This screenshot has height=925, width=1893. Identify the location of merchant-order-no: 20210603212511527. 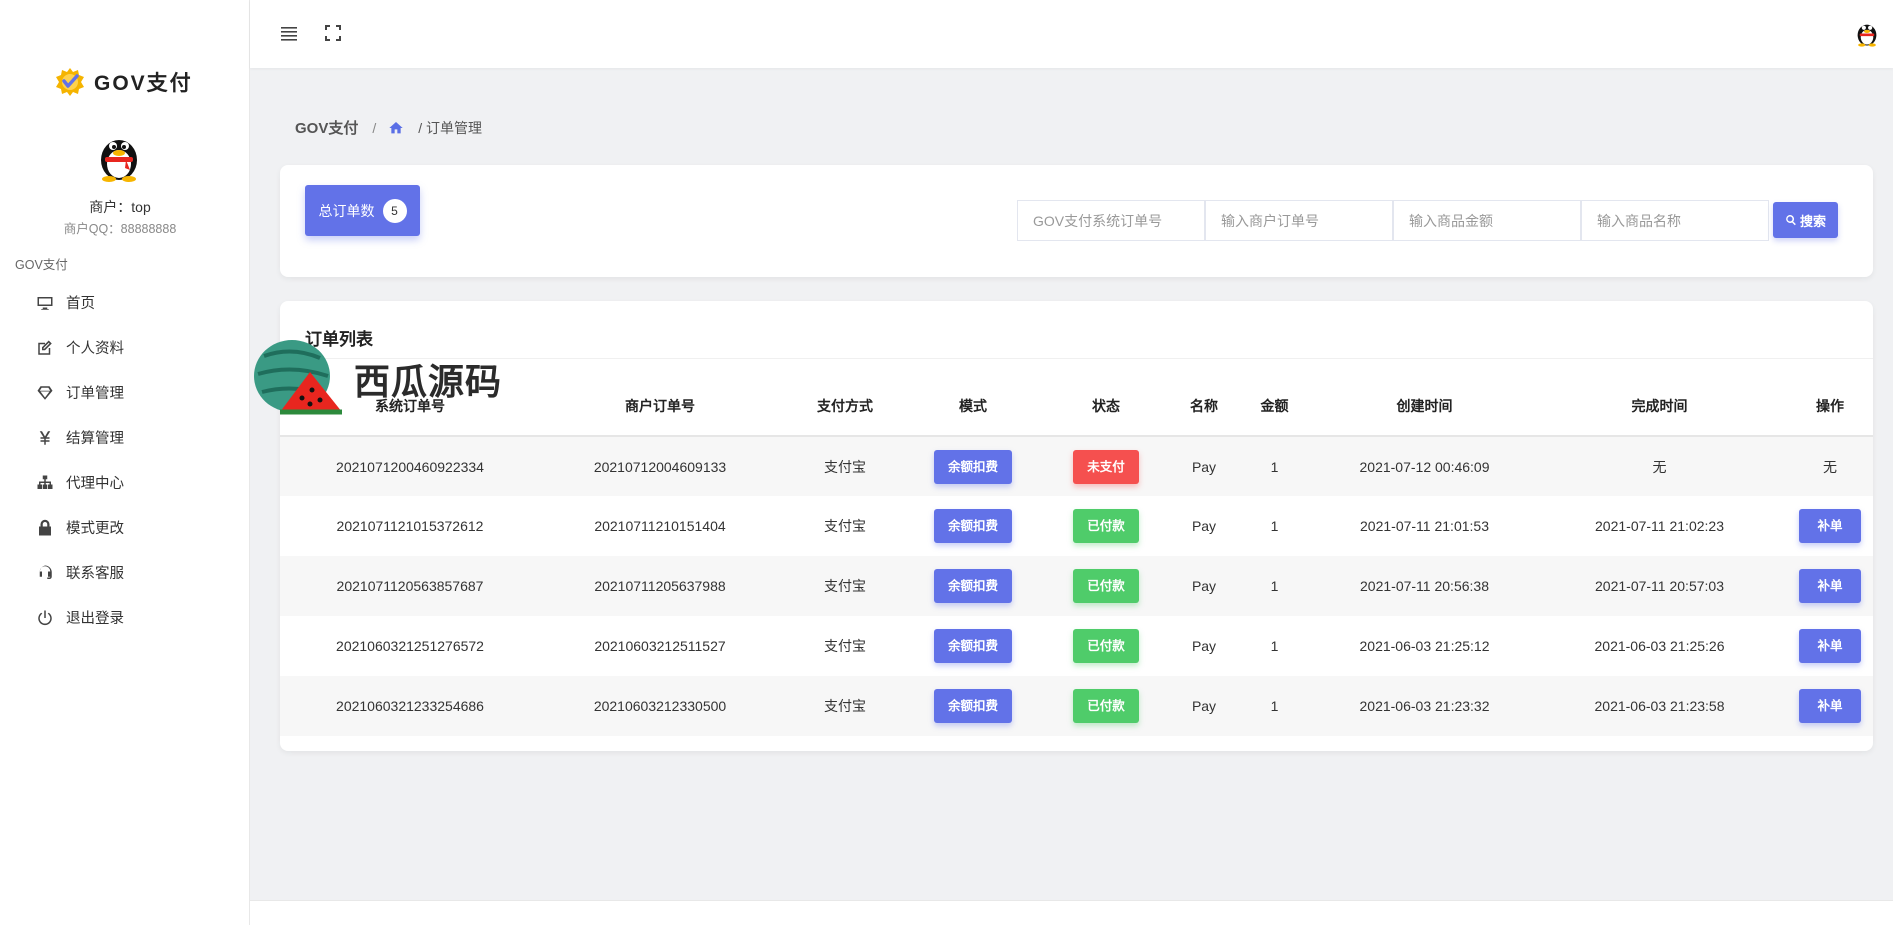
(660, 646).